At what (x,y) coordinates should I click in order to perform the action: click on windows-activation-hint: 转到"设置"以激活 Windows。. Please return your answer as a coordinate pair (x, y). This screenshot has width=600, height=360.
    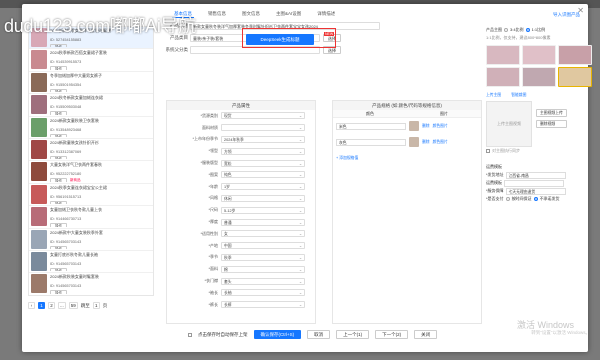
    Looking at the image, I should click on (560, 332).